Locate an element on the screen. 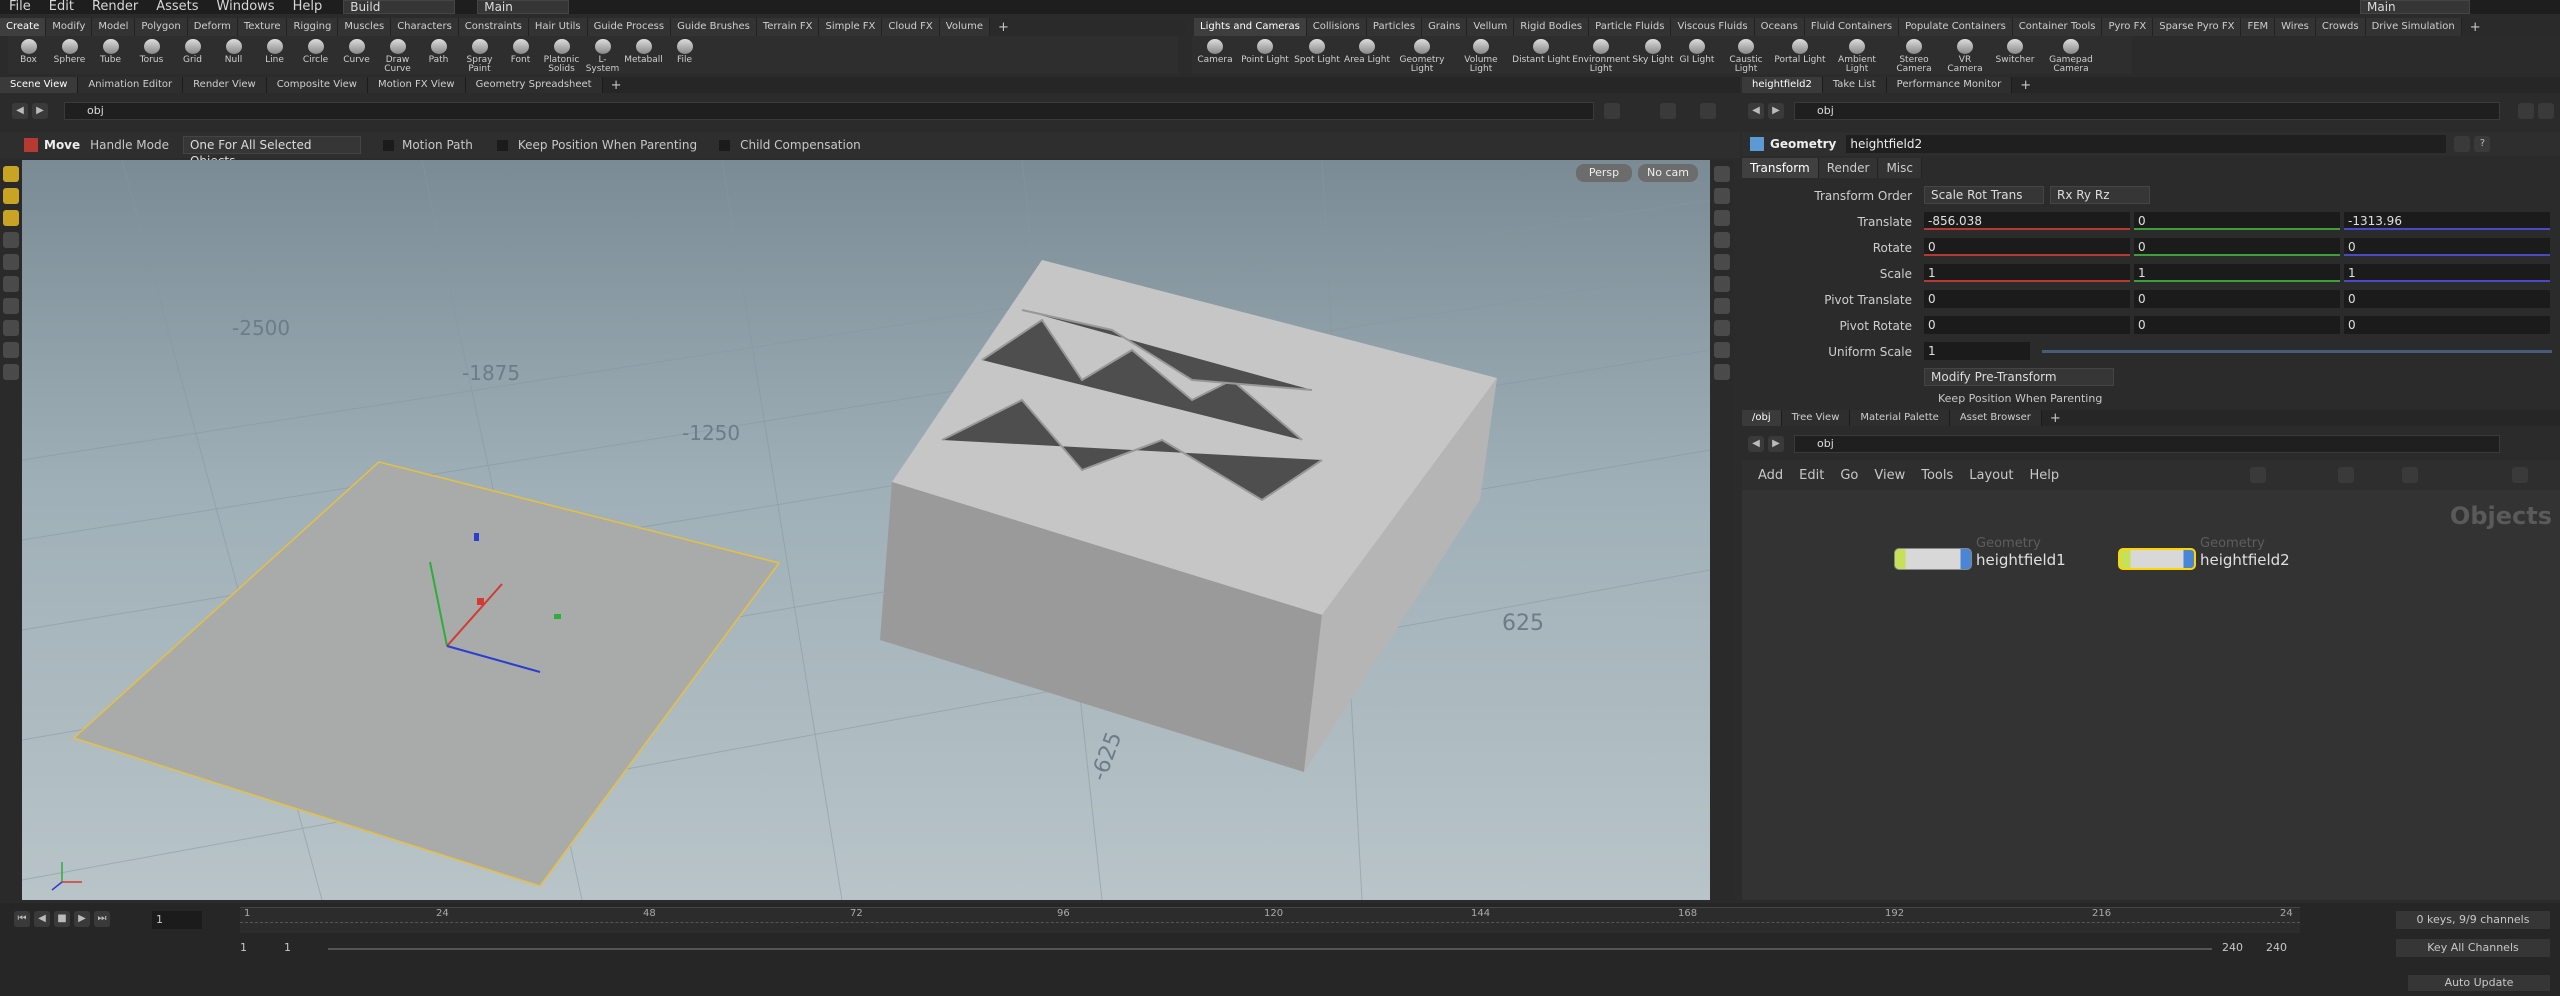 The height and width of the screenshot is (996, 2560). ghost-icon is located at coordinates (1722, 196).